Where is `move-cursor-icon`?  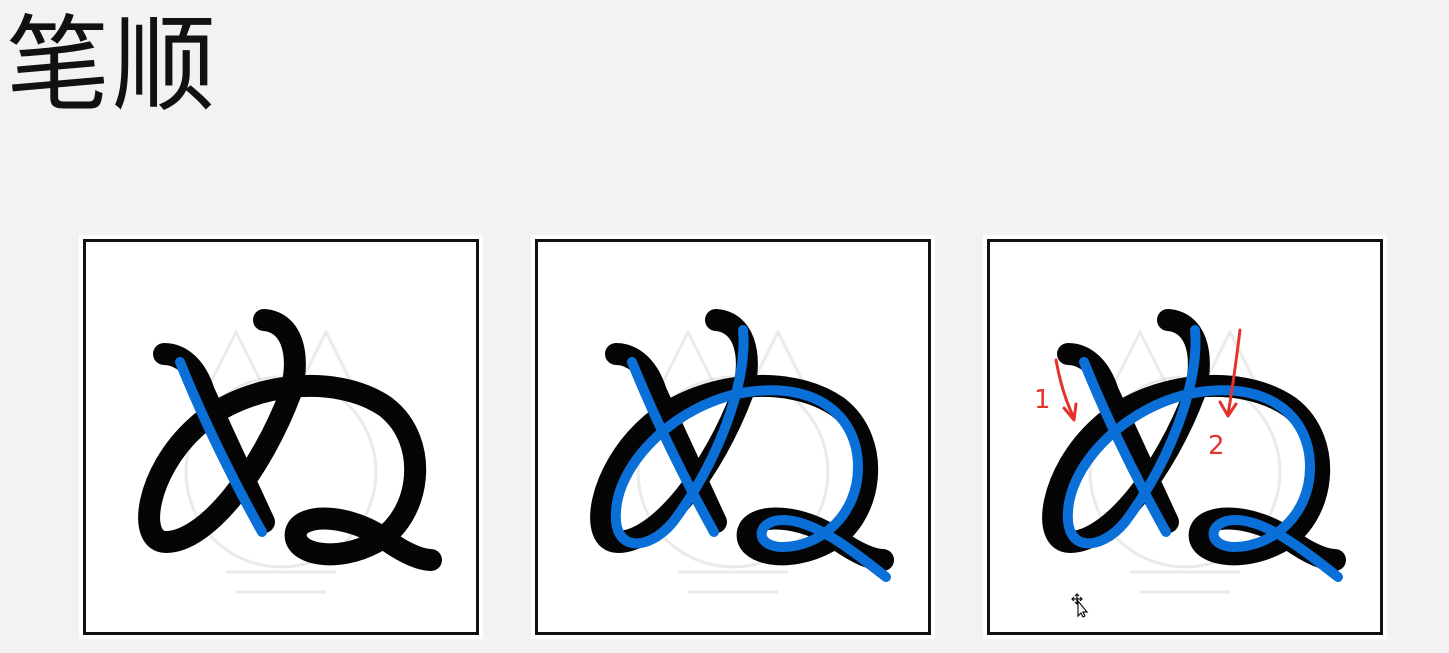
move-cursor-icon is located at coordinates (1080, 605).